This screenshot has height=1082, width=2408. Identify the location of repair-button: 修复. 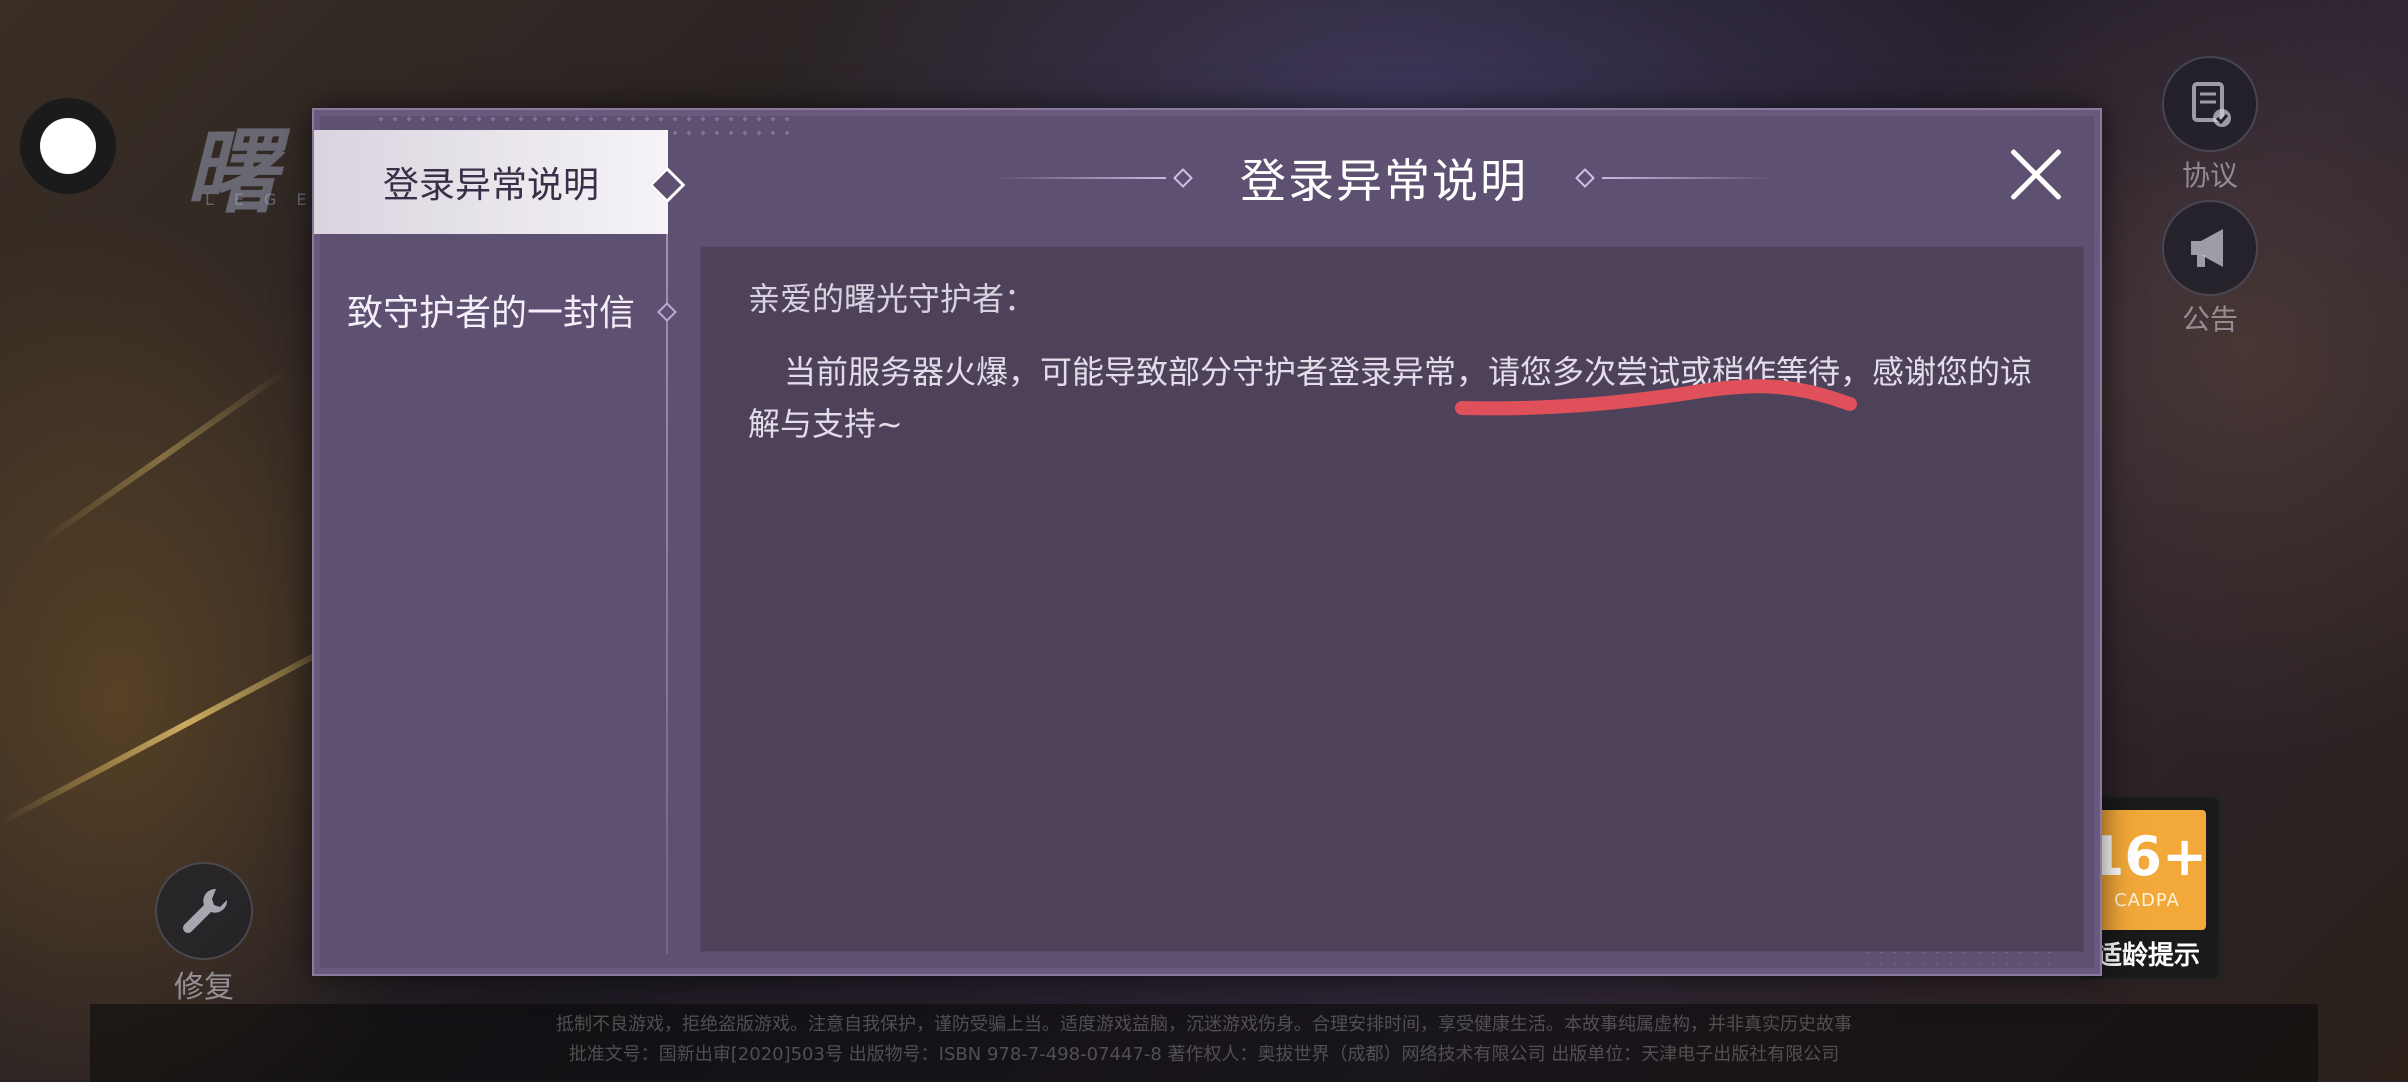
(204, 934).